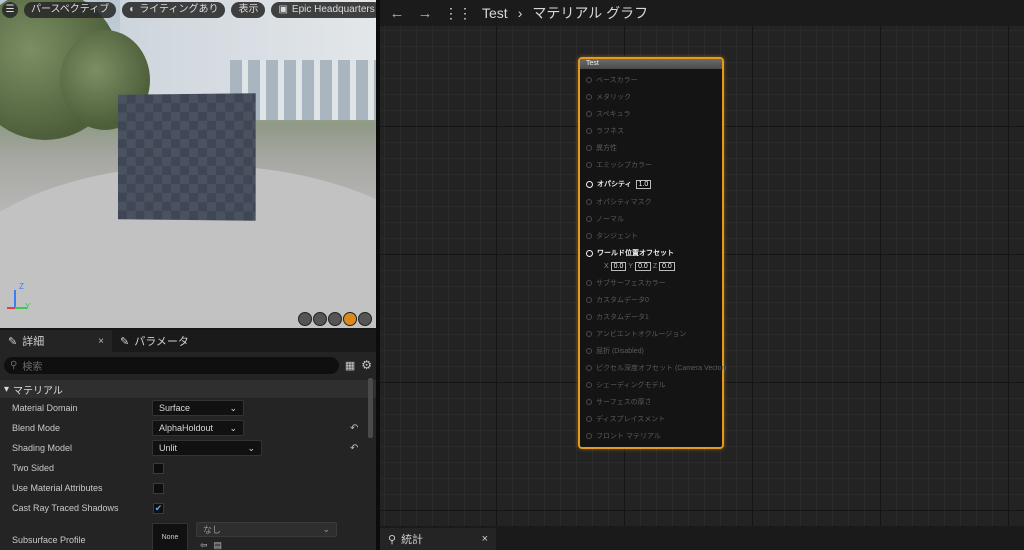  Describe the element at coordinates (350, 319) in the screenshot. I see `cube-preview-button` at that location.